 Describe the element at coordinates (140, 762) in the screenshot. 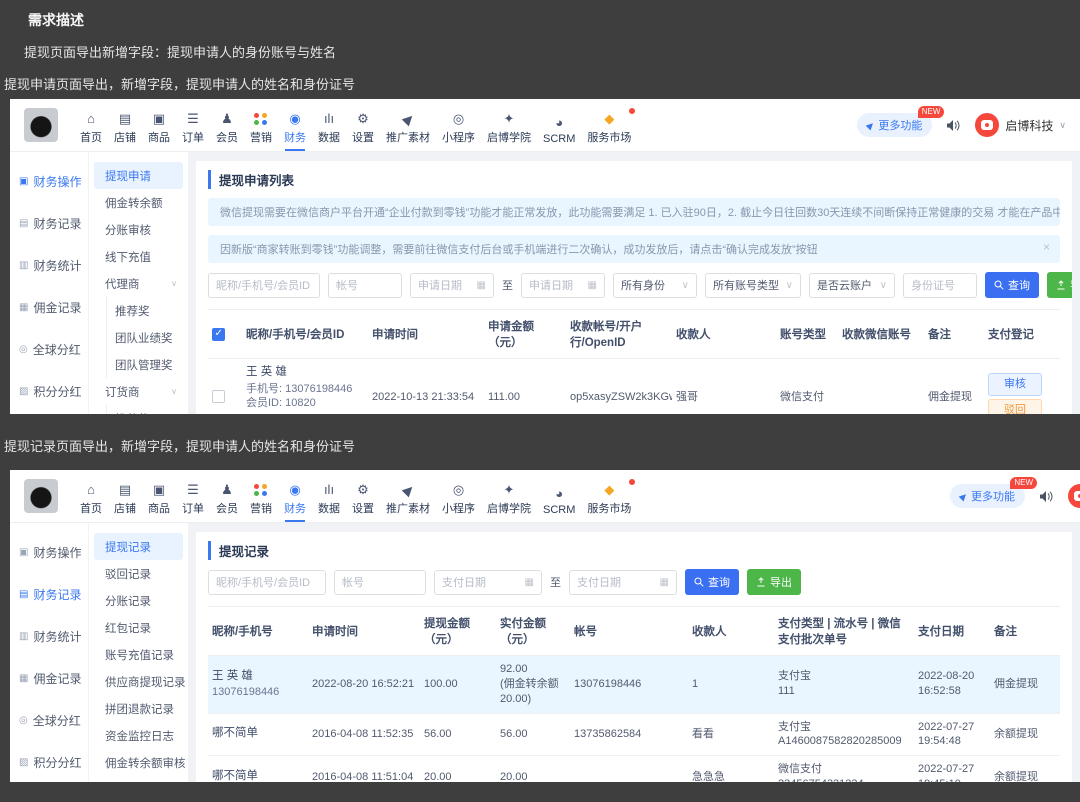

I see `submenu-item: 佣金转余额审核 ∨` at that location.